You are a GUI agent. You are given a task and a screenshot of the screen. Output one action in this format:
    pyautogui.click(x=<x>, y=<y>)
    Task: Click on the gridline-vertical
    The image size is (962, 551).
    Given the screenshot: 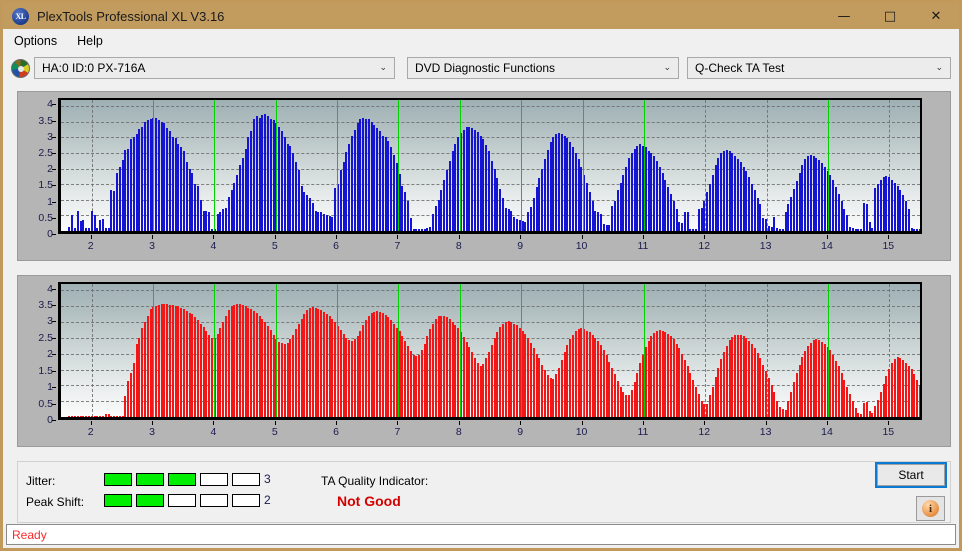 What is the action you would take?
    pyautogui.click(x=92, y=350)
    